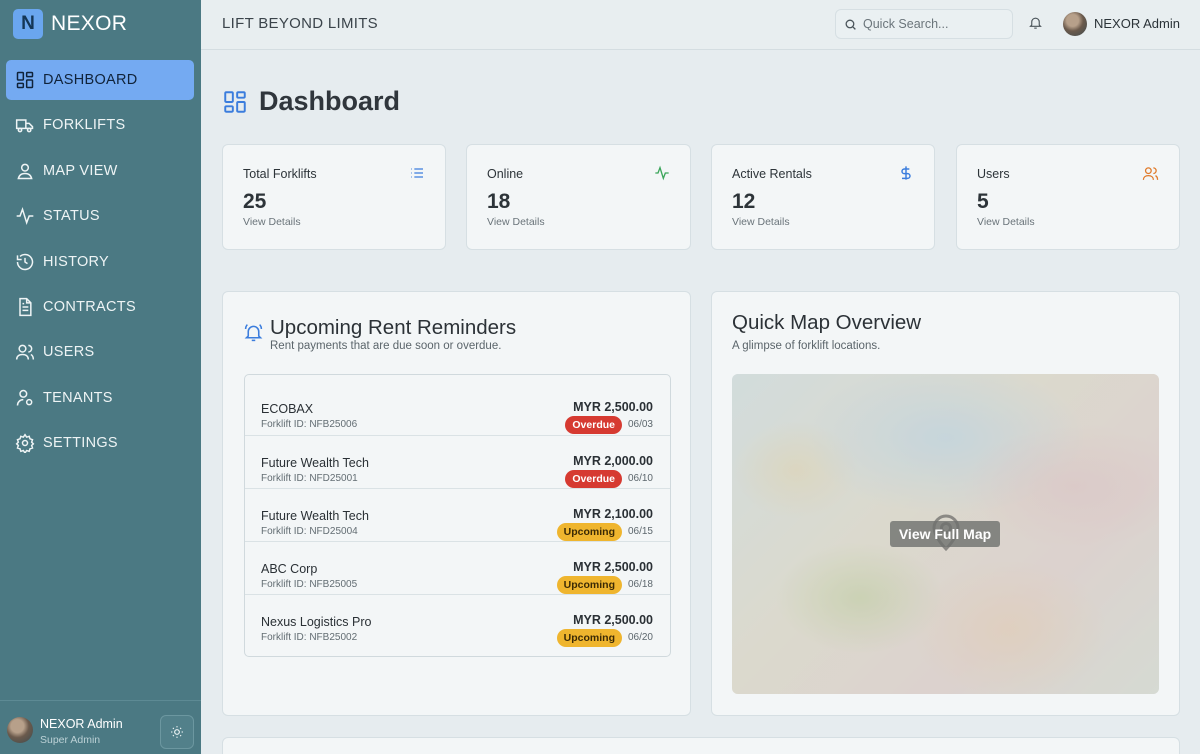  What do you see at coordinates (80, 443) in the screenshot?
I see `sidebar-item-label: SETTINGS` at bounding box center [80, 443].